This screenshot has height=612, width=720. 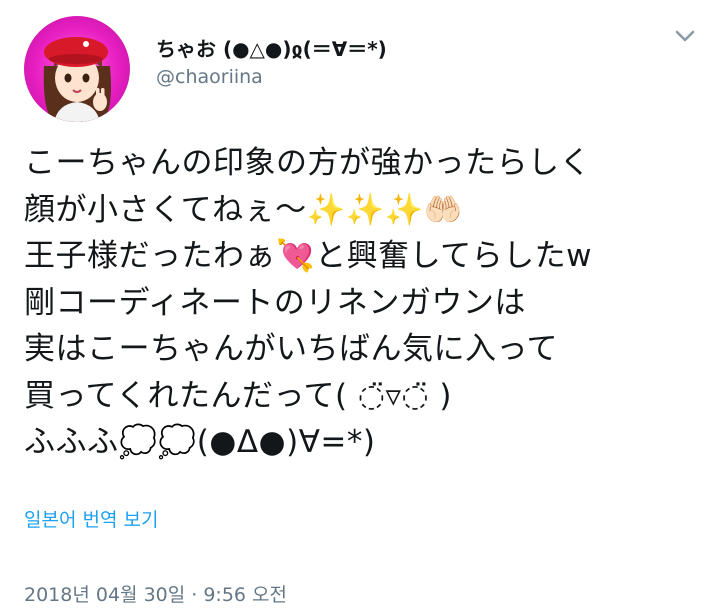 What do you see at coordinates (200, 442) in the screenshot?
I see `tweet-line: ふふふ💭💭(●Δ●)∀=*)` at bounding box center [200, 442].